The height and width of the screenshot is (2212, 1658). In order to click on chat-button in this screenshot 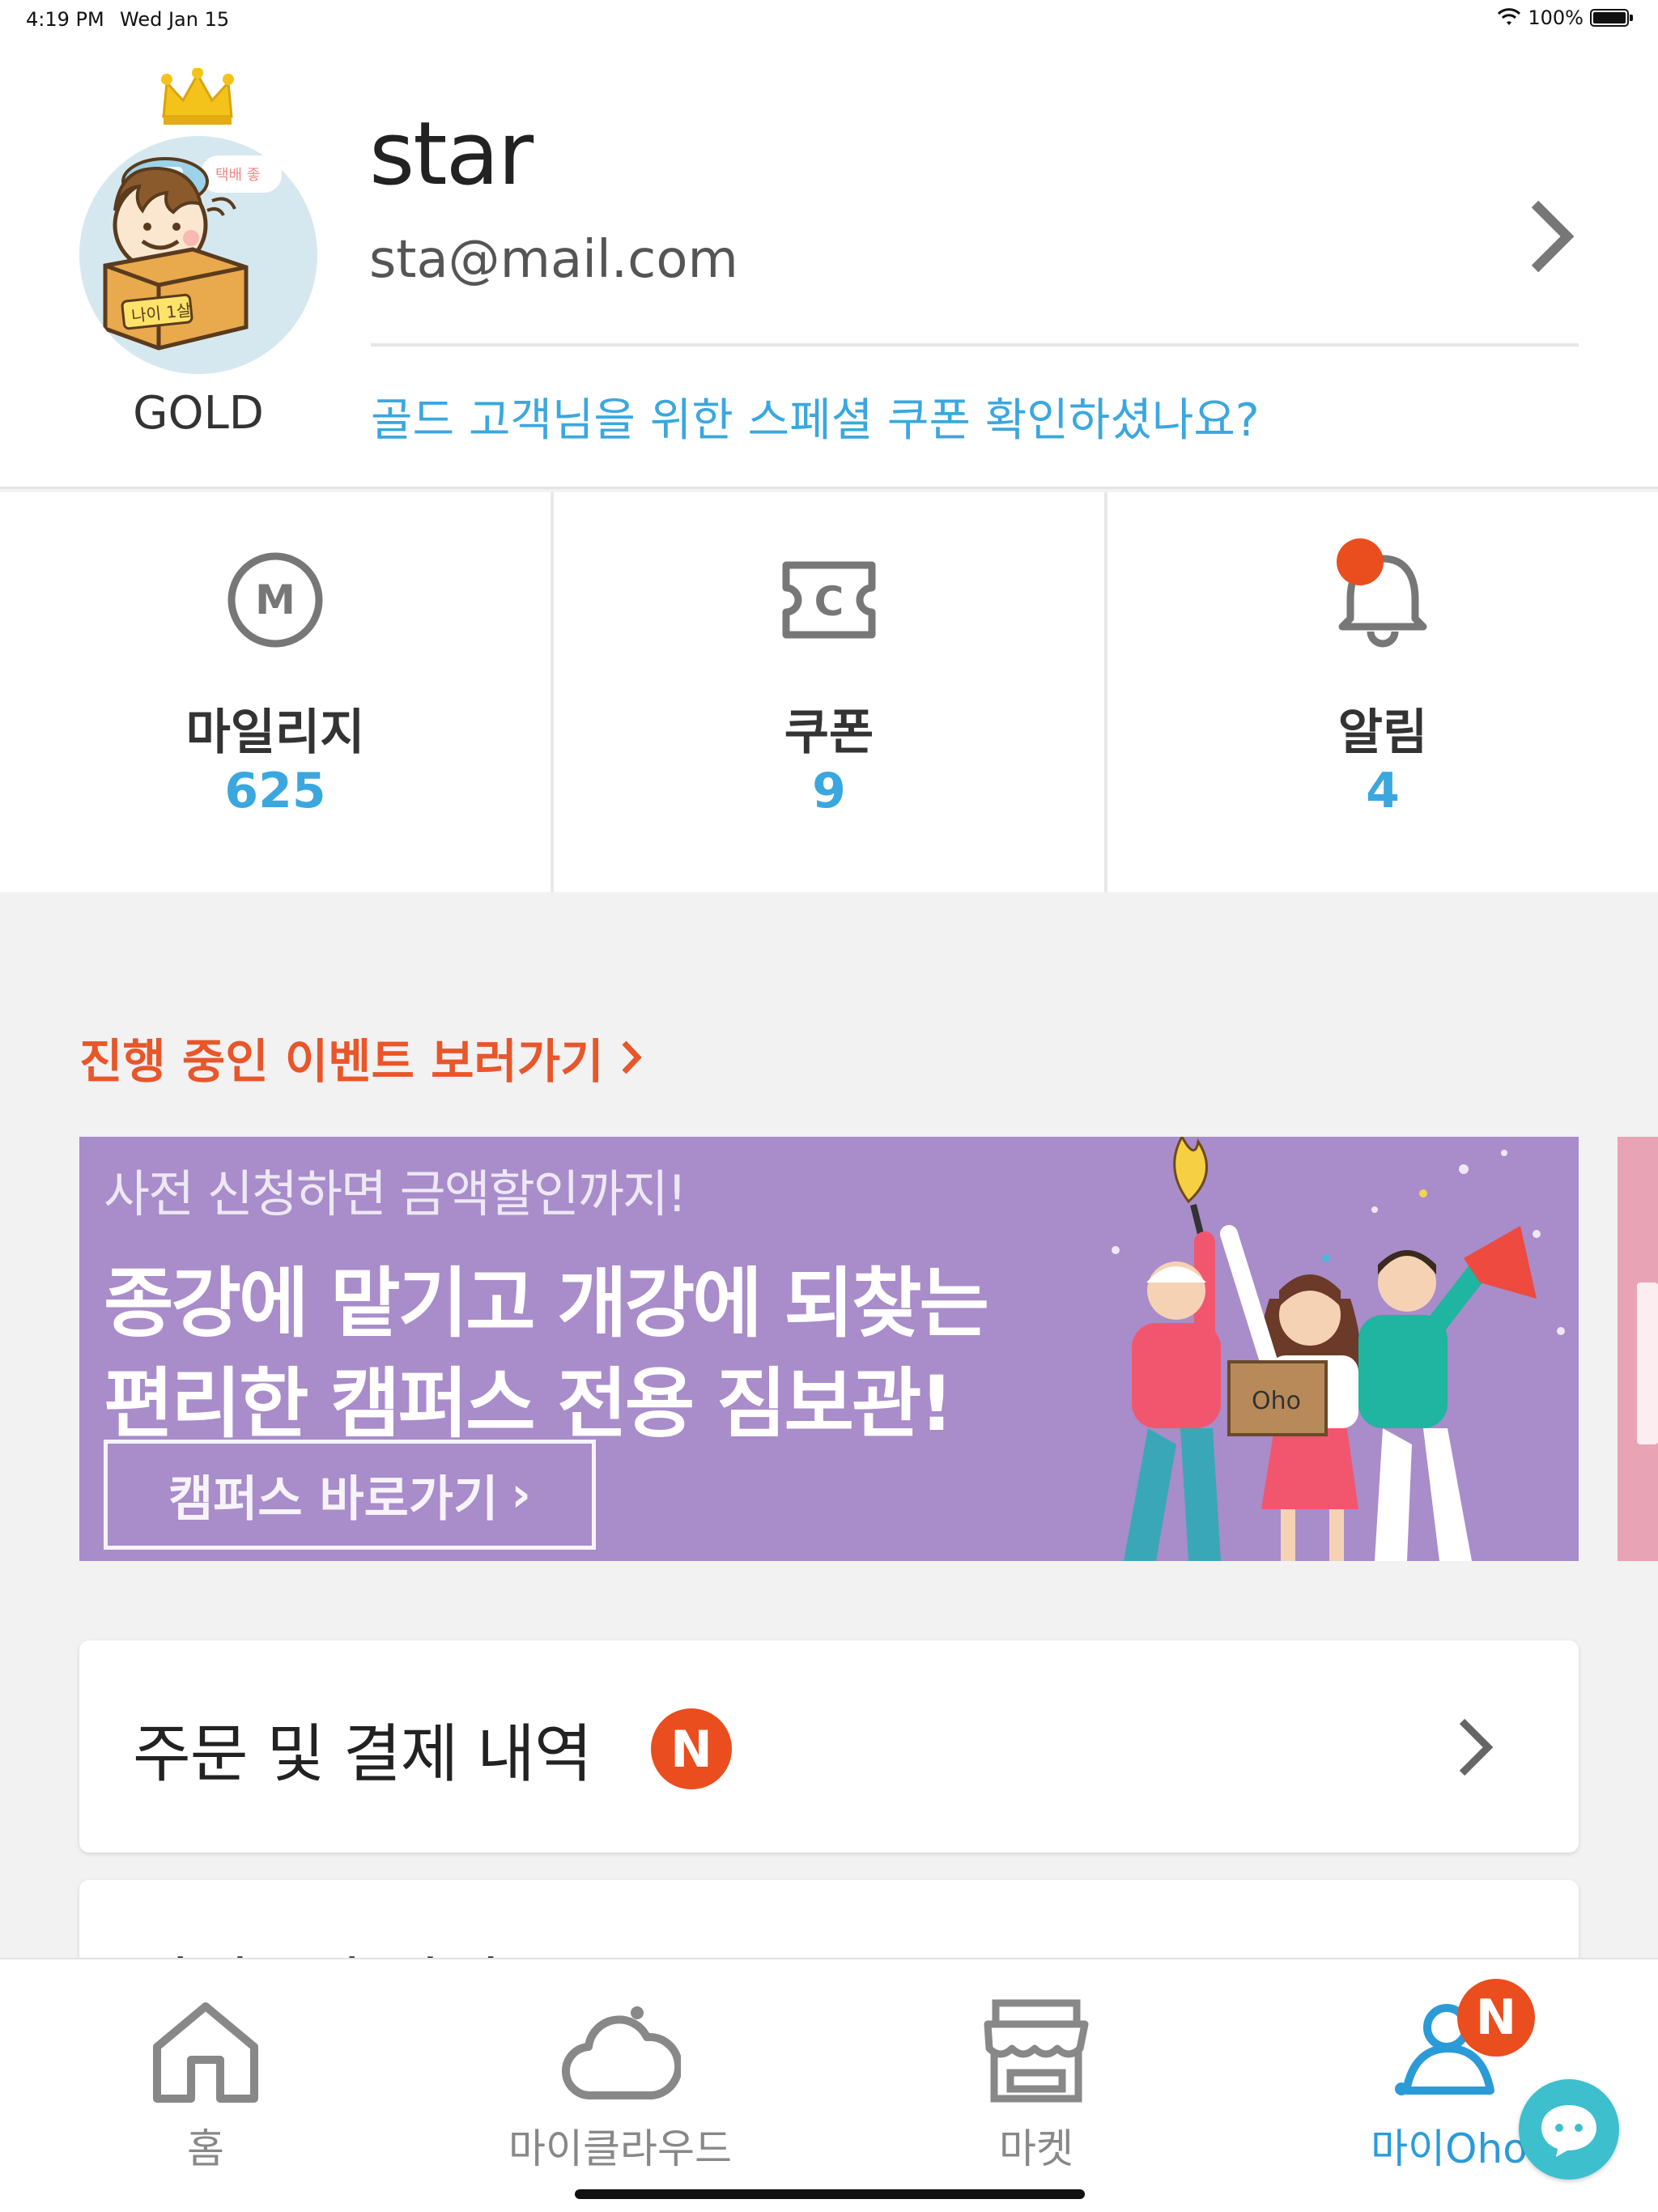, I will do `click(1569, 2130)`.